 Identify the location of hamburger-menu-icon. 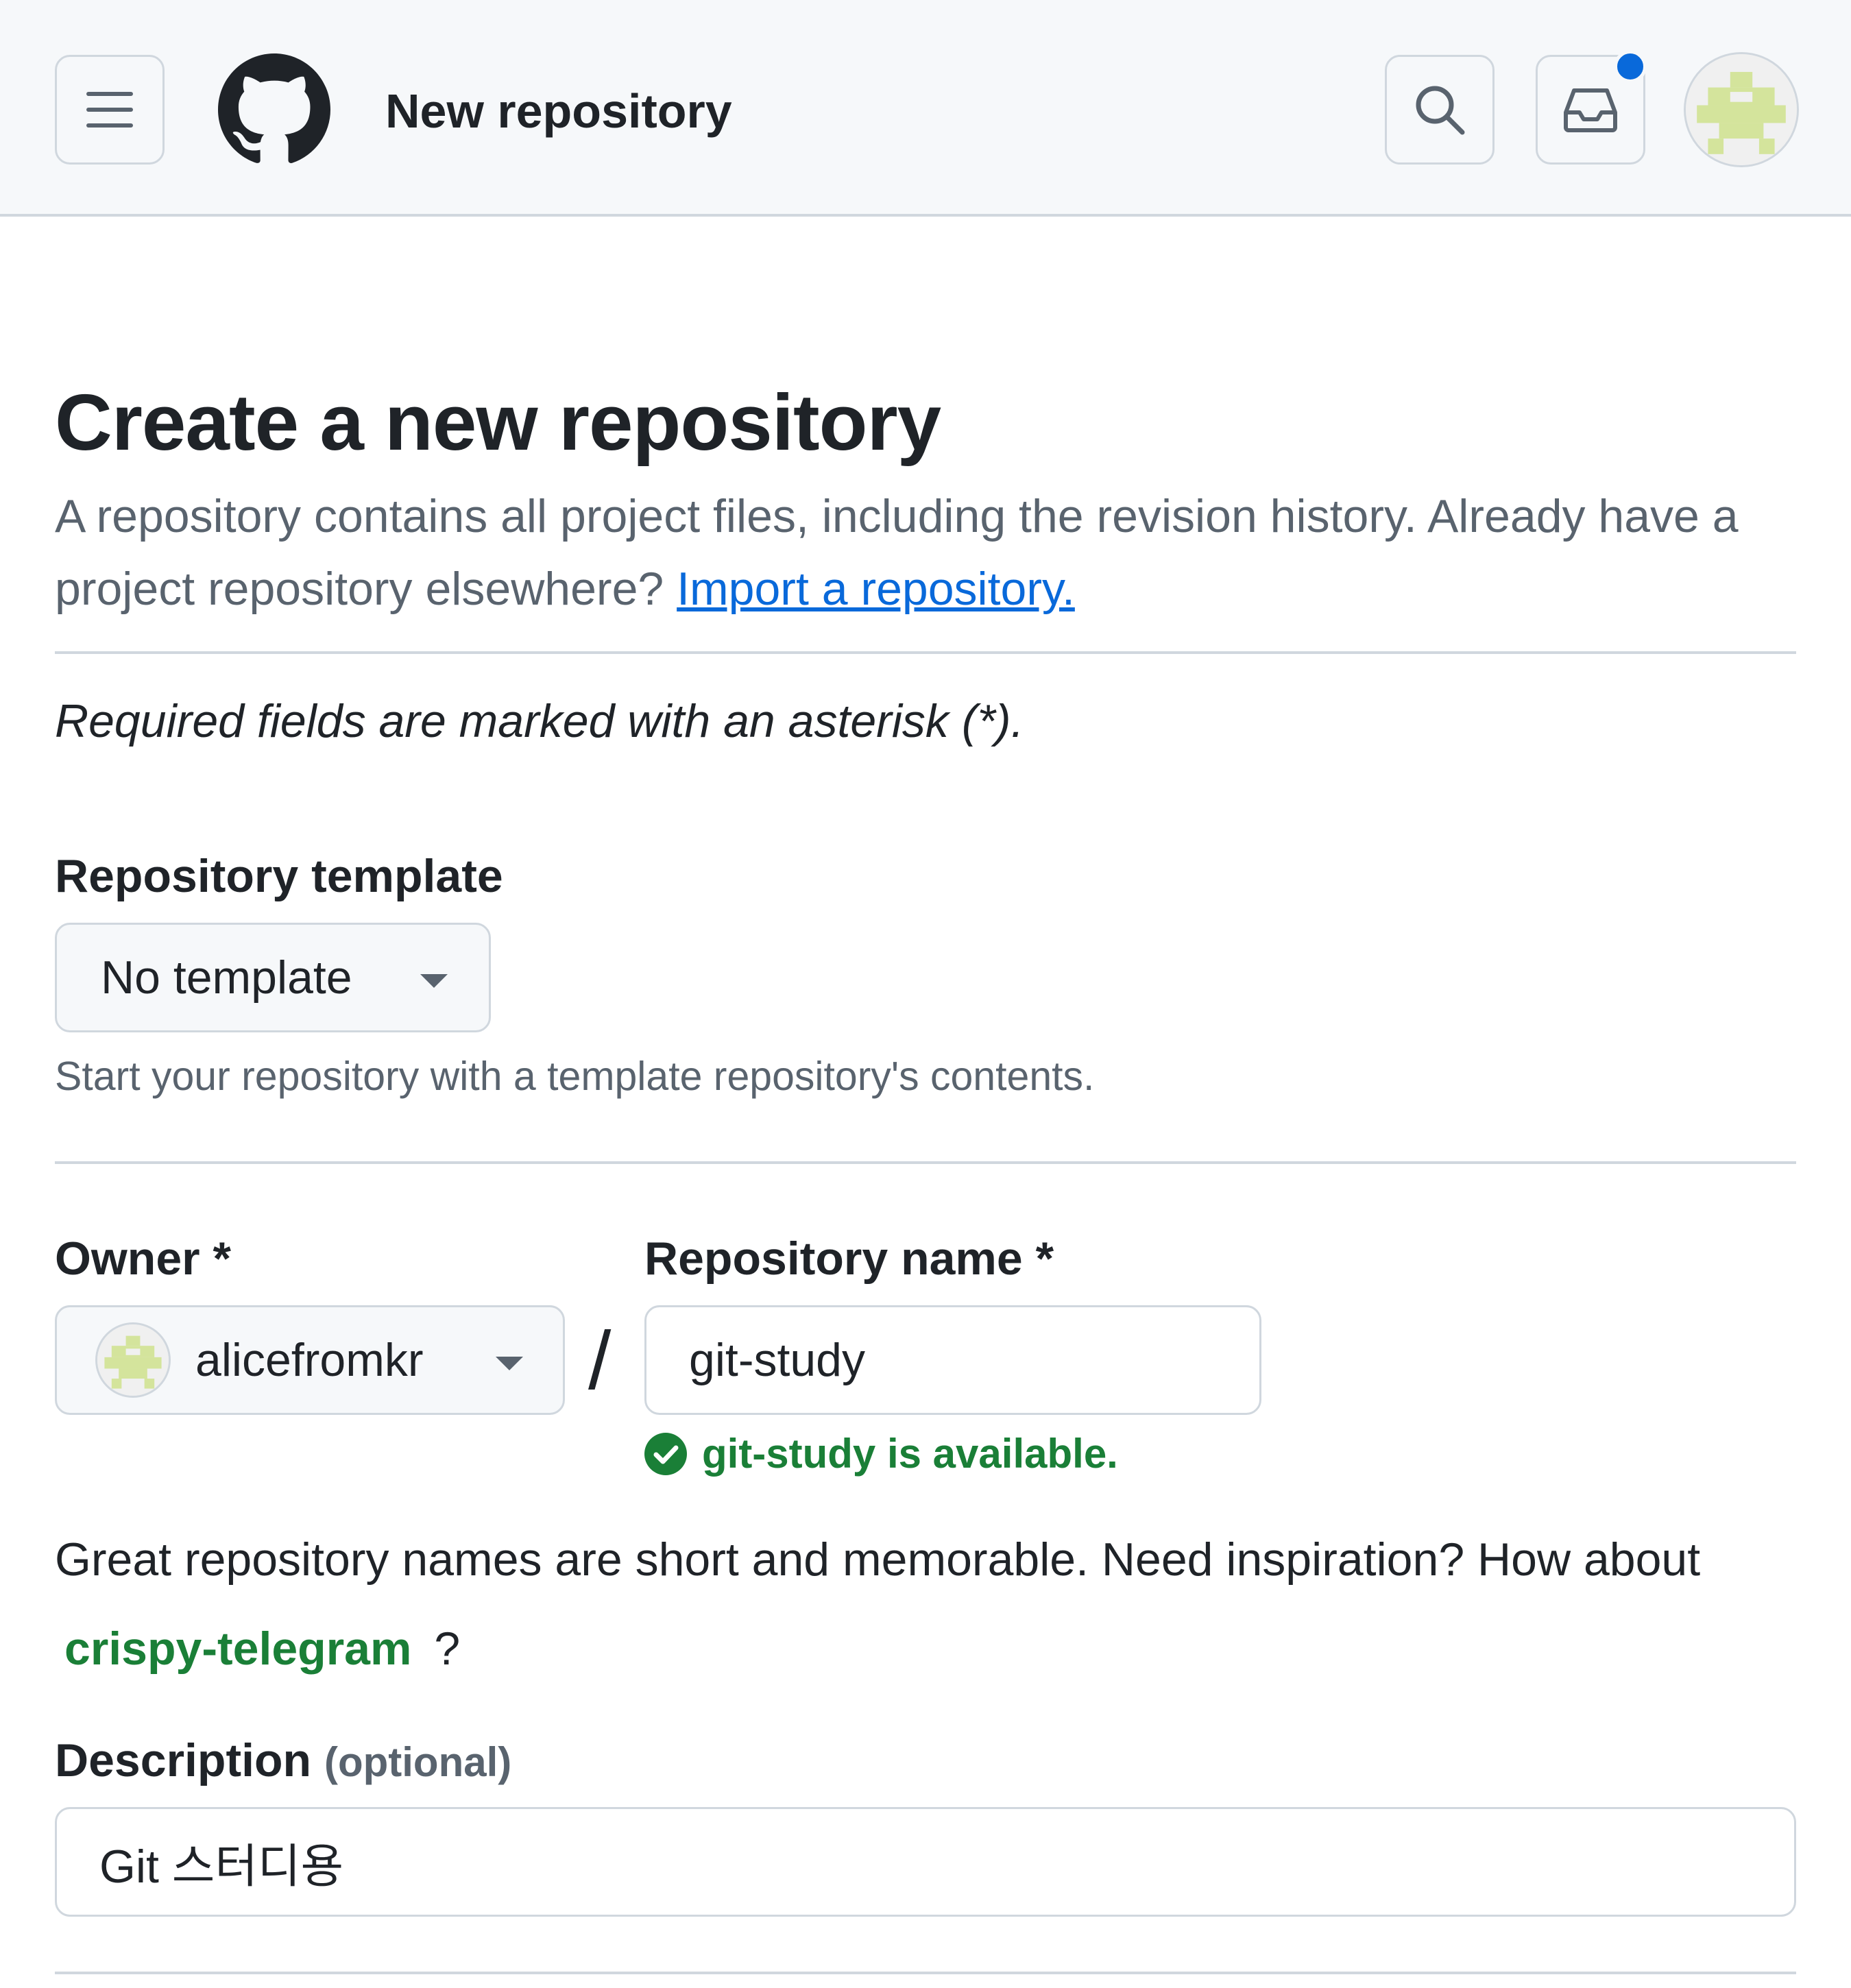
(110, 110).